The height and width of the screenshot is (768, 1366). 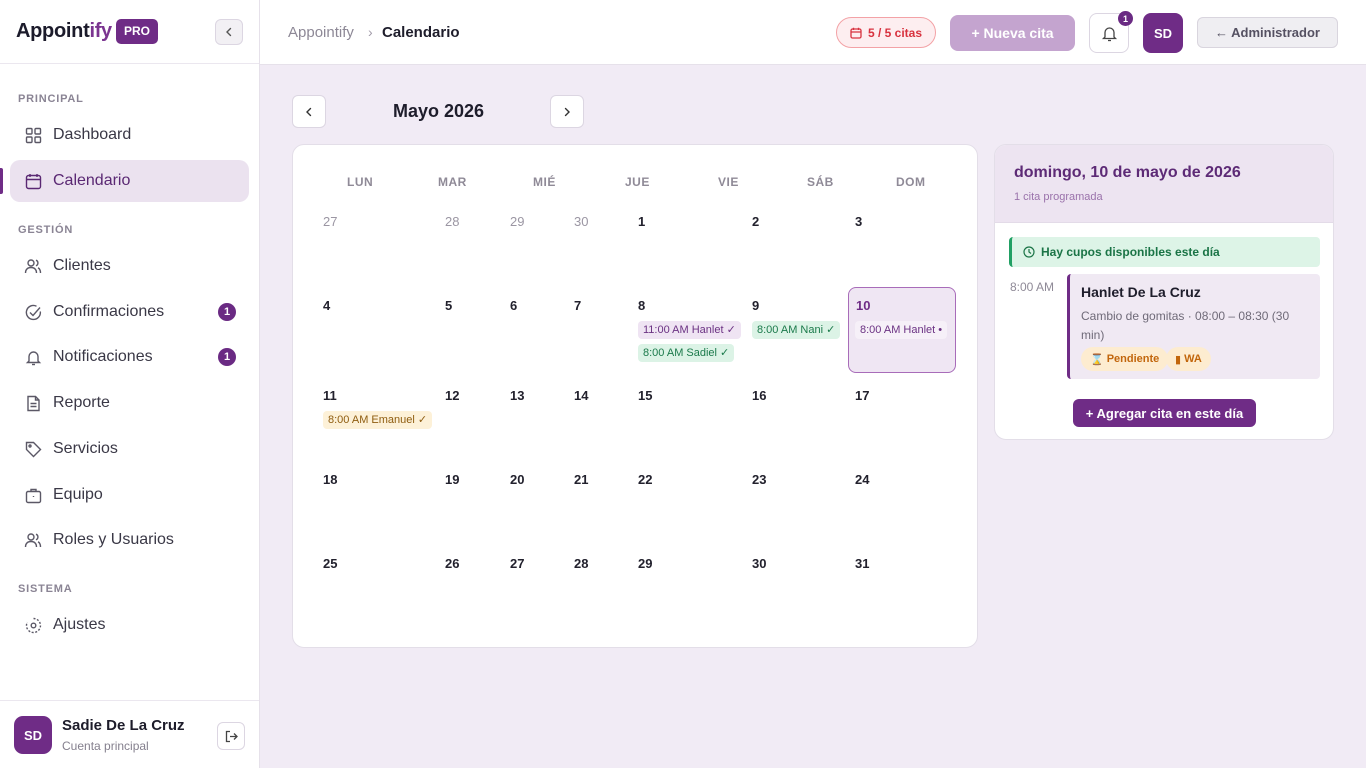 What do you see at coordinates (129, 266) in the screenshot?
I see `sidebar-item-clientes: Clientes` at bounding box center [129, 266].